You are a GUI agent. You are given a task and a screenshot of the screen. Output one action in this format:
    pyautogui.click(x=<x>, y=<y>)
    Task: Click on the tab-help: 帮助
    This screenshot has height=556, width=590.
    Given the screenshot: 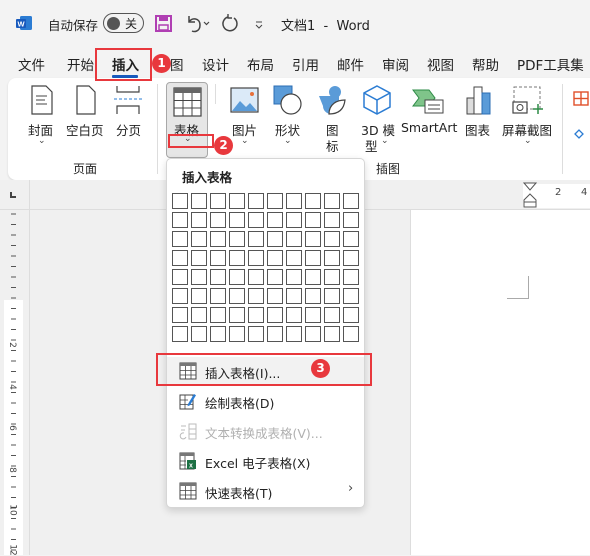 What is the action you would take?
    pyautogui.click(x=485, y=64)
    